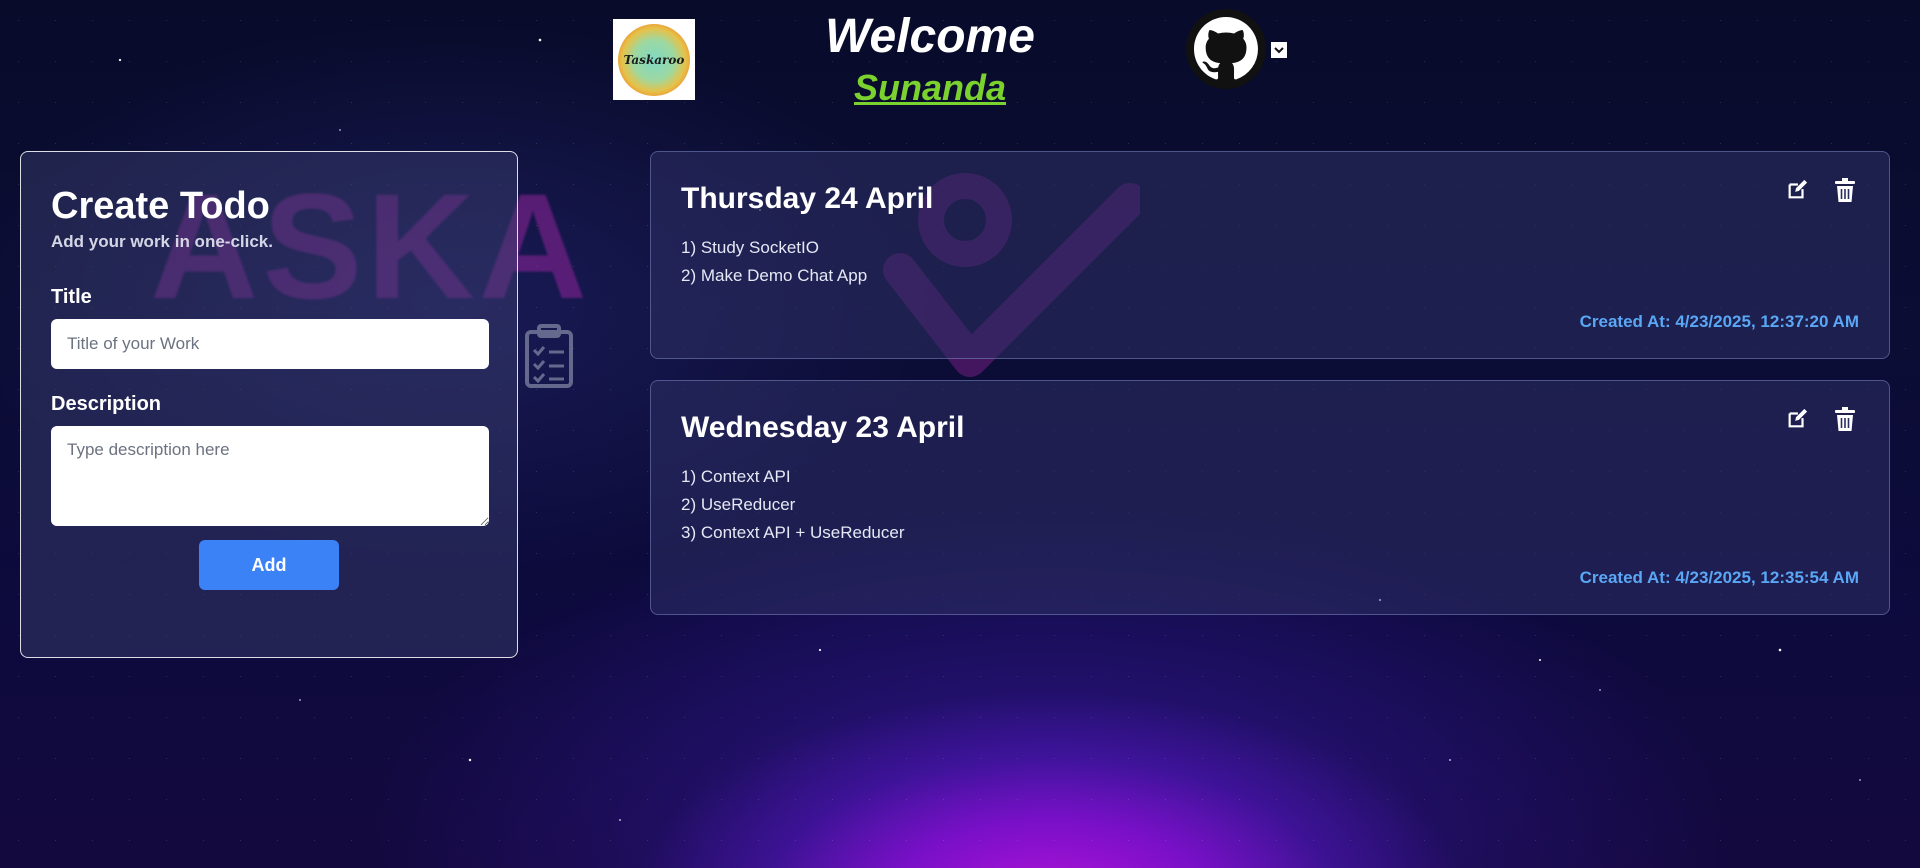  I want to click on app-logo: Taskaroo, so click(654, 59).